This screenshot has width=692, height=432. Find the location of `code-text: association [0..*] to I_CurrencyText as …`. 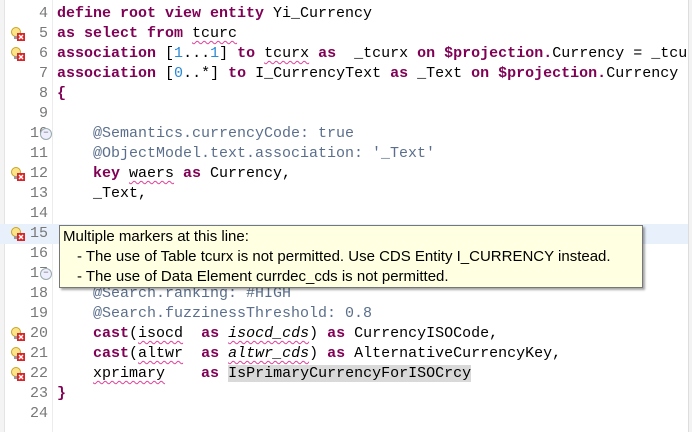

code-text: association [0..*] to I_CurrencyText as … is located at coordinates (367, 74).